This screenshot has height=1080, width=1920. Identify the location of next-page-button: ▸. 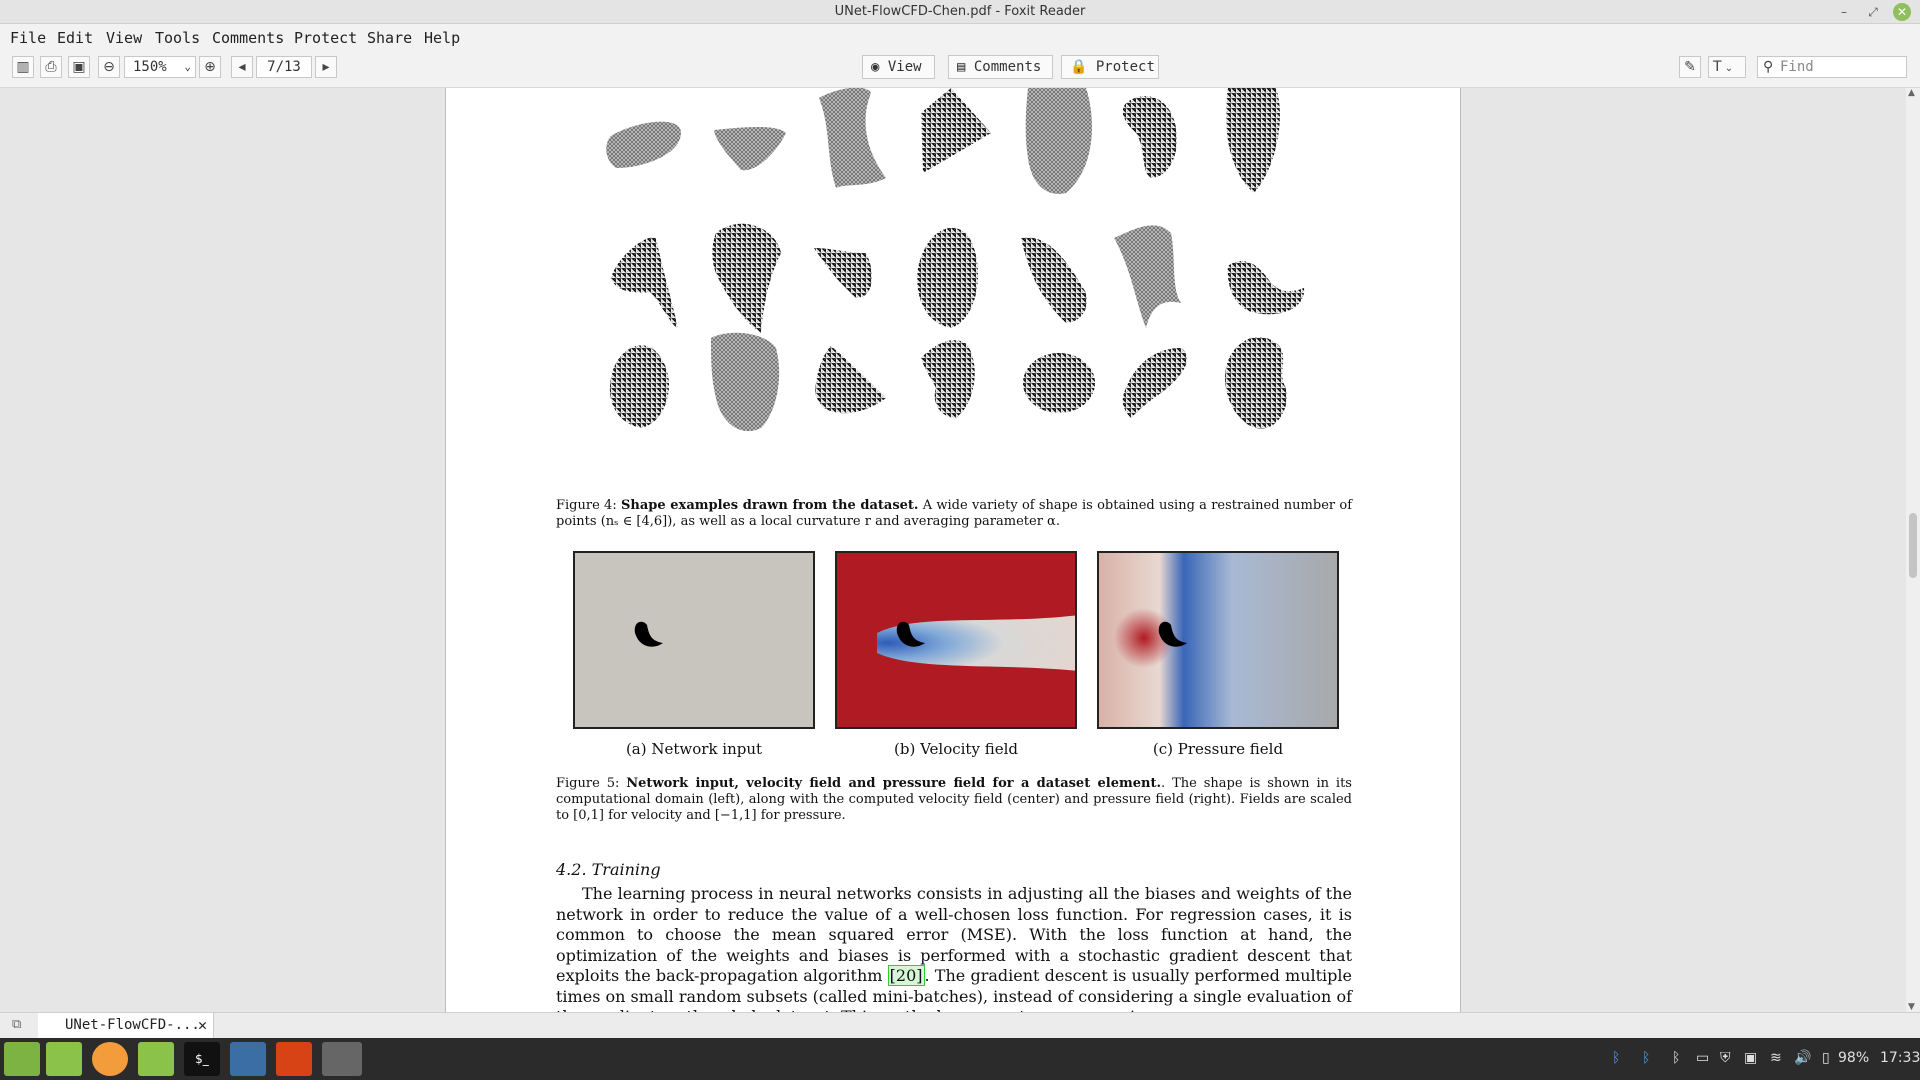
(326, 67).